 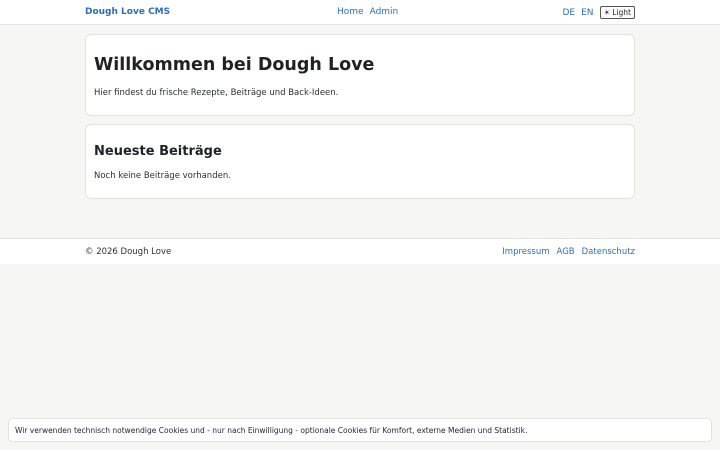 What do you see at coordinates (569, 13) in the screenshot?
I see `lang-de-link: DE` at bounding box center [569, 13].